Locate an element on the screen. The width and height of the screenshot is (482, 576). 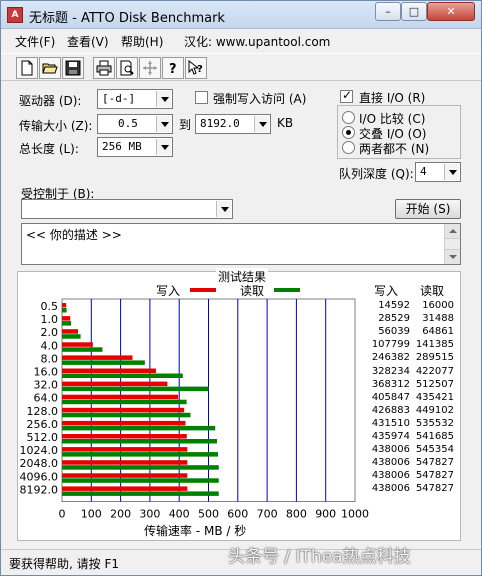
force-write-checkbox is located at coordinates (201, 97).